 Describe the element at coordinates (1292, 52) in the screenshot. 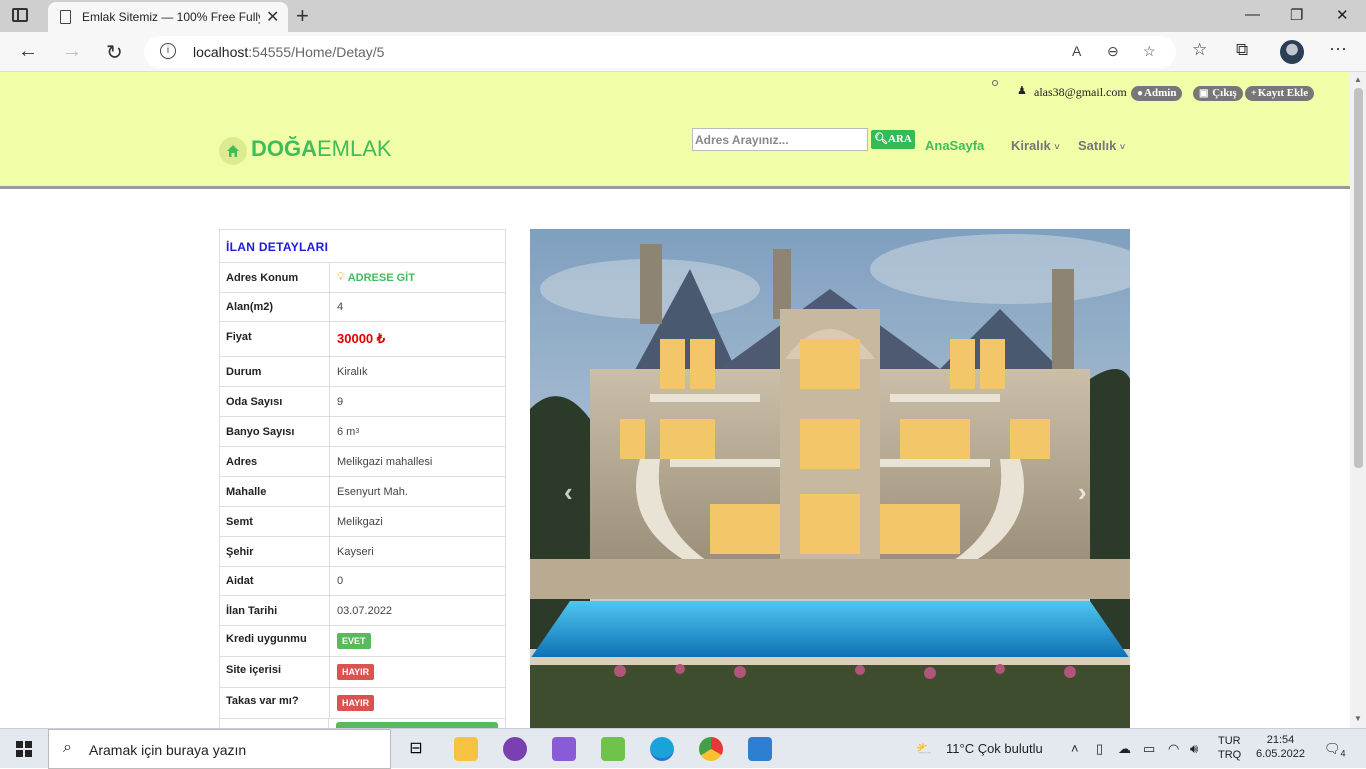

I see `profile-avatar` at that location.